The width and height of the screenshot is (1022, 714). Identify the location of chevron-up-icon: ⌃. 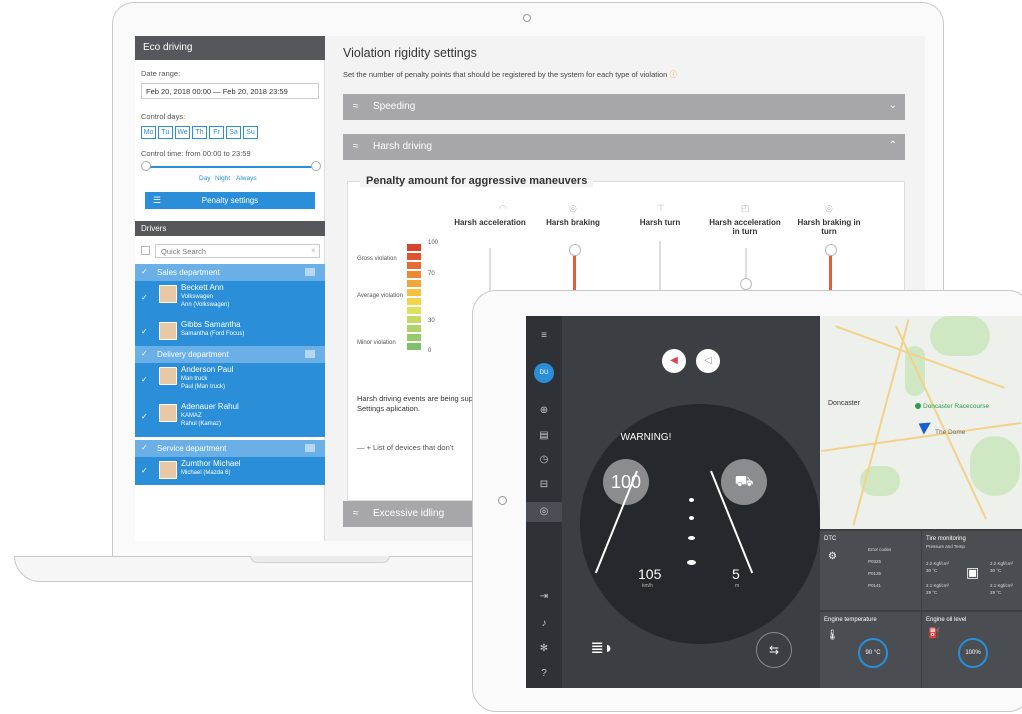
(893, 145).